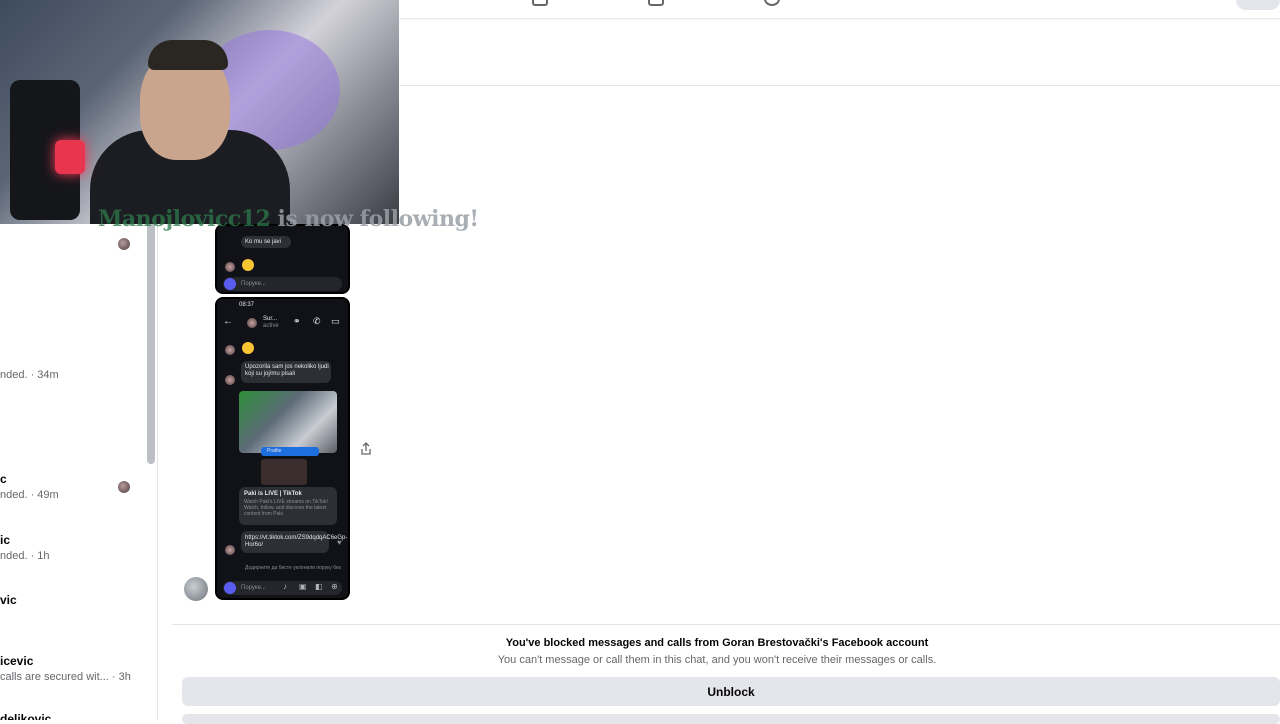  Describe the element at coordinates (293, 568) in the screenshot. I see `link-note: Додирните да бисте уклонили поруку без` at that location.